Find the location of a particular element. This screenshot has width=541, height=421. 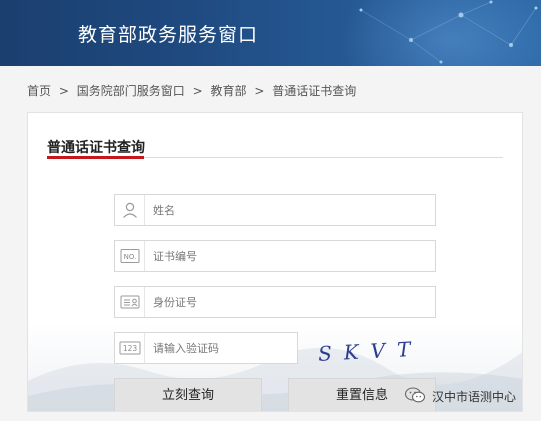

section-title: 普通话证书查询 is located at coordinates (96, 148).